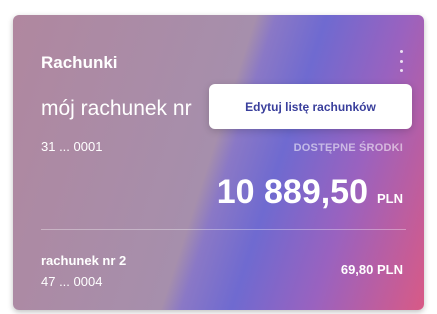 This screenshot has height=314, width=437. What do you see at coordinates (371, 269) in the screenshot?
I see `secondary-account-balance: 69,80 PLN` at bounding box center [371, 269].